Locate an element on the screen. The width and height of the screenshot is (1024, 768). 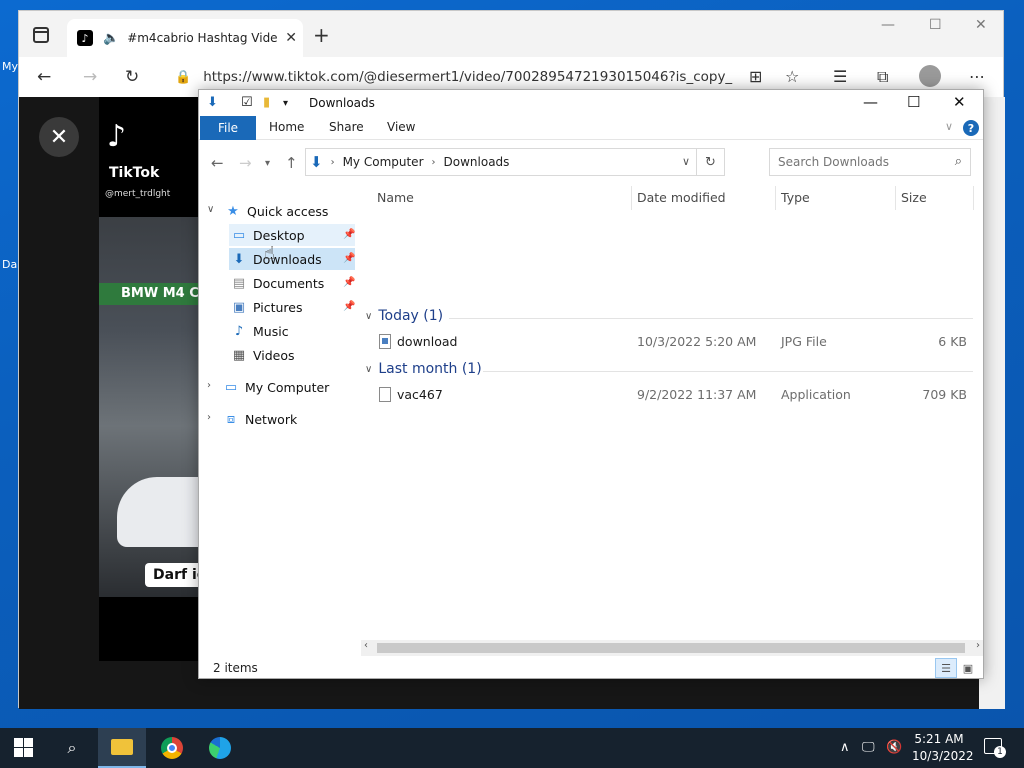
nav-item-music: ♪ Music is located at coordinates (260, 331).